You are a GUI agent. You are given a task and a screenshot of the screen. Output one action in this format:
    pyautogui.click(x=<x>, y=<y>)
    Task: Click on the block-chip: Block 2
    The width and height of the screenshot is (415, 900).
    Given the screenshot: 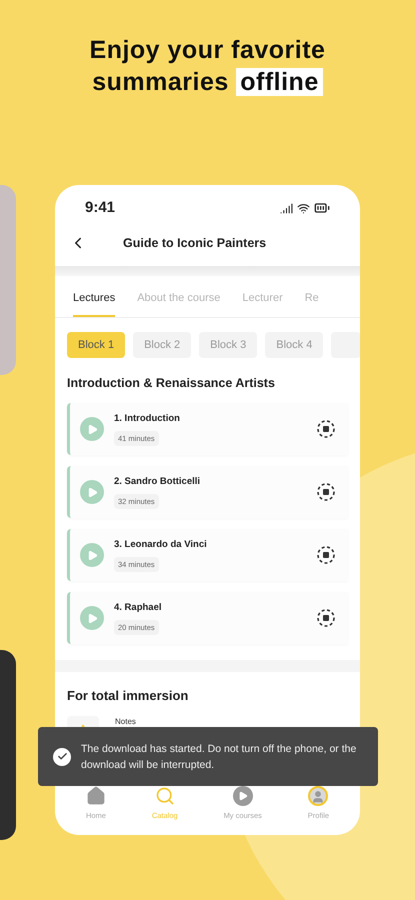 What is the action you would take?
    pyautogui.click(x=162, y=345)
    